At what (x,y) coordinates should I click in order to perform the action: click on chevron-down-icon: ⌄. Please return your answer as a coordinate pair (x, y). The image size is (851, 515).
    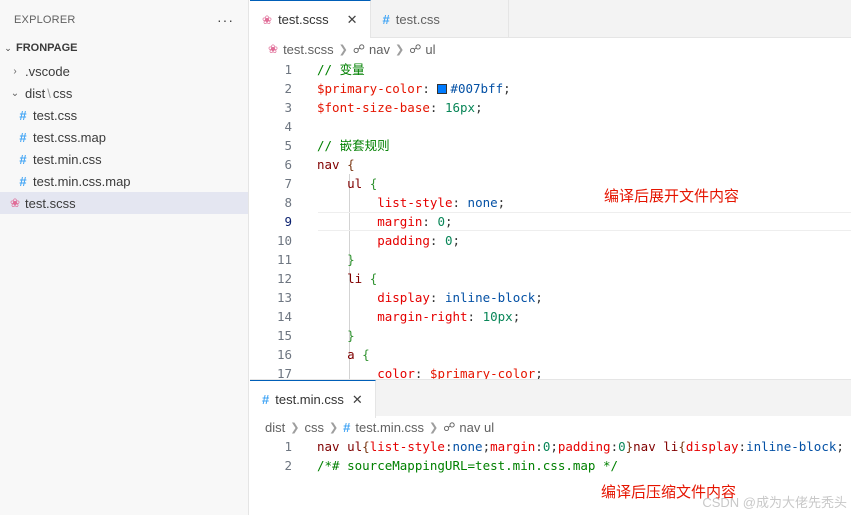
    Looking at the image, I should click on (15, 93).